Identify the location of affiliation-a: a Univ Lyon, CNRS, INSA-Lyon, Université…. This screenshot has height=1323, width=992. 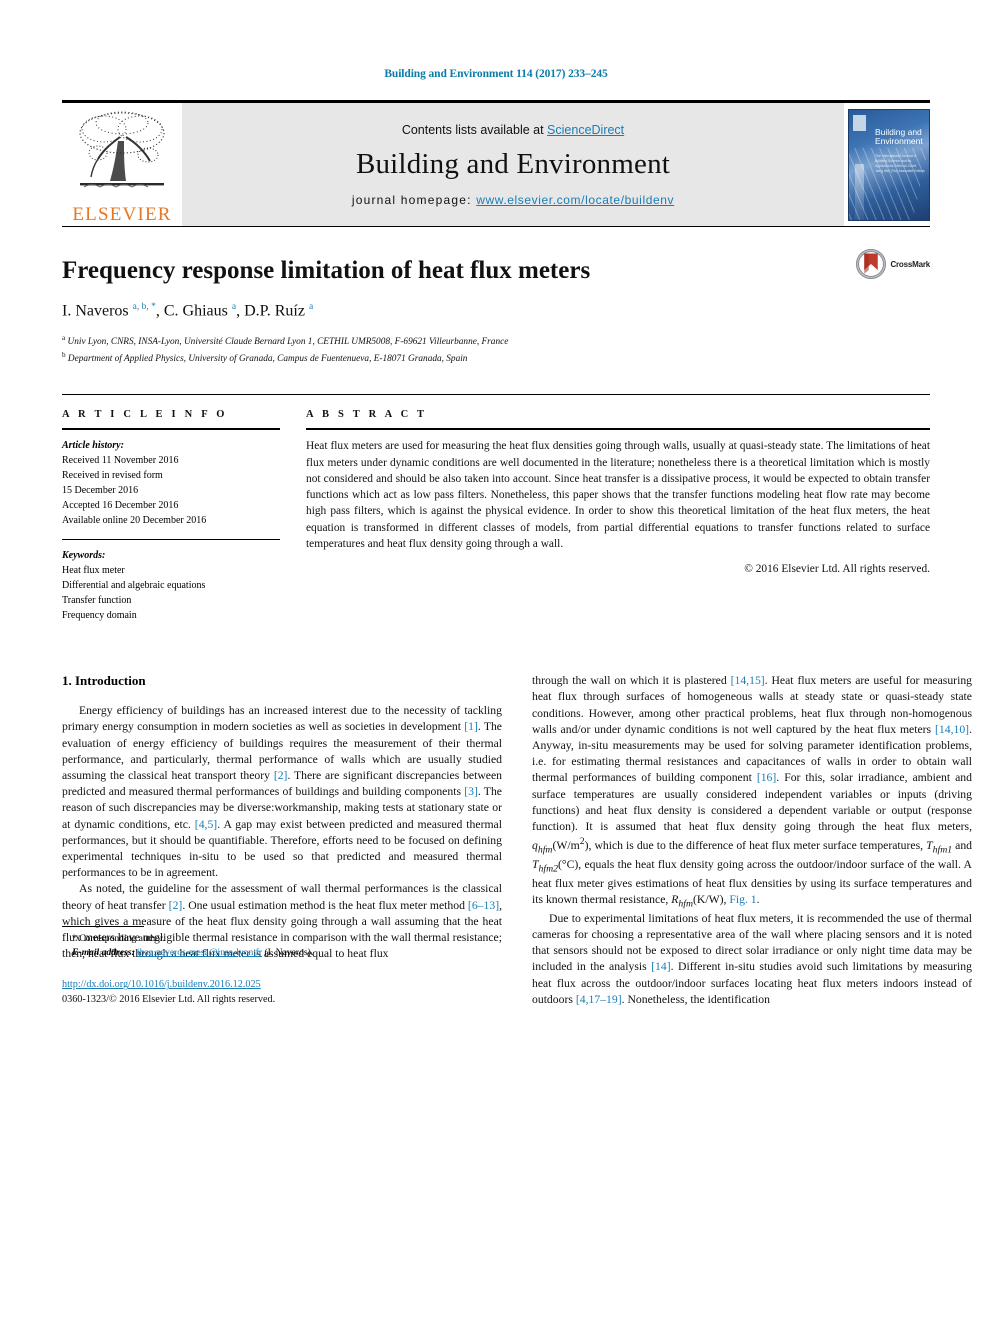
(496, 341).